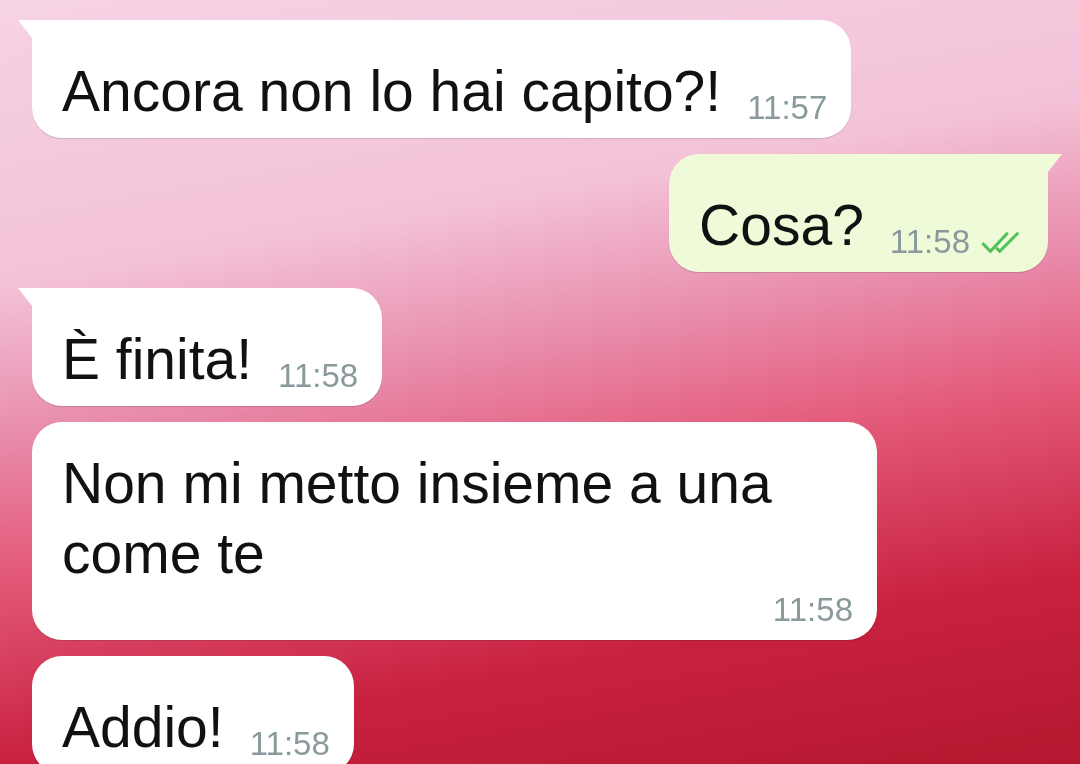 The height and width of the screenshot is (764, 1080). What do you see at coordinates (787, 108) in the screenshot?
I see `message-time: 11:57` at bounding box center [787, 108].